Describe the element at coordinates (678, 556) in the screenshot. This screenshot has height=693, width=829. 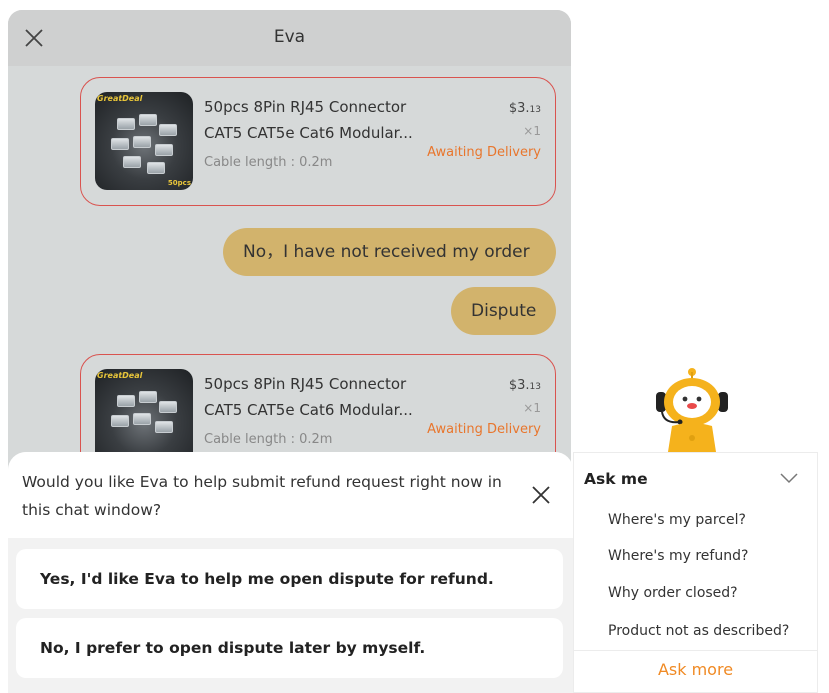
I see `ask-item-refund: Where's my refund?` at that location.